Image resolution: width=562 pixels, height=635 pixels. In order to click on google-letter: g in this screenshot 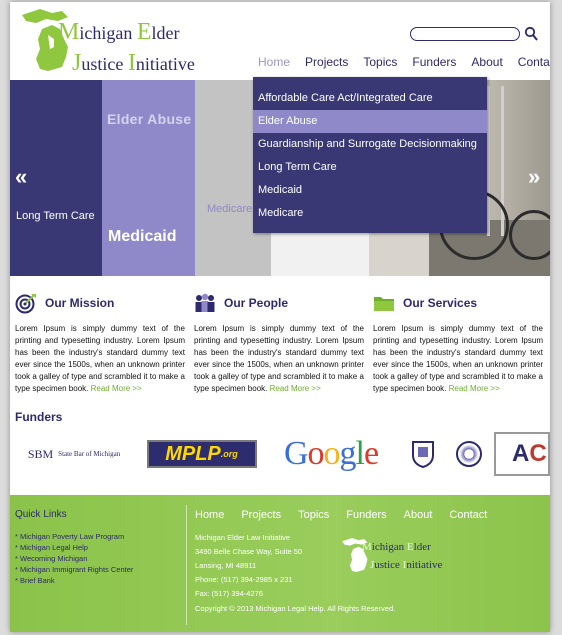, I will do `click(348, 453)`.